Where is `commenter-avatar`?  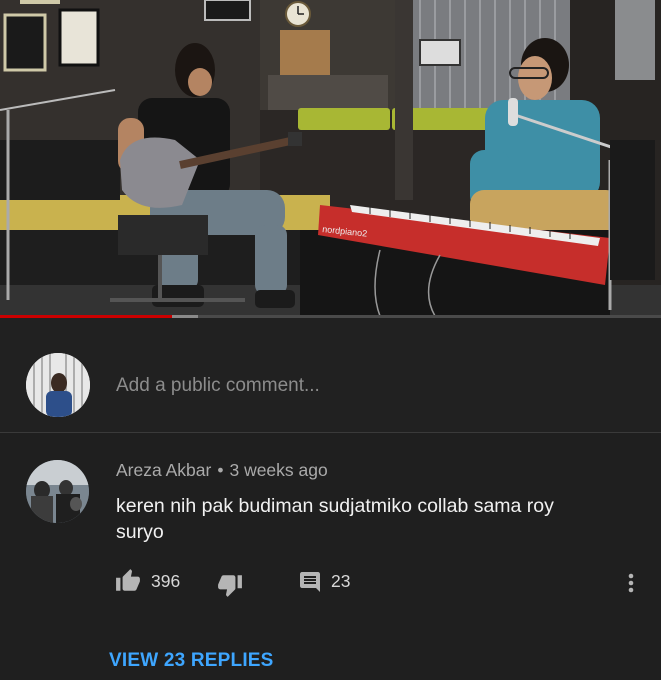 commenter-avatar is located at coordinates (57, 491).